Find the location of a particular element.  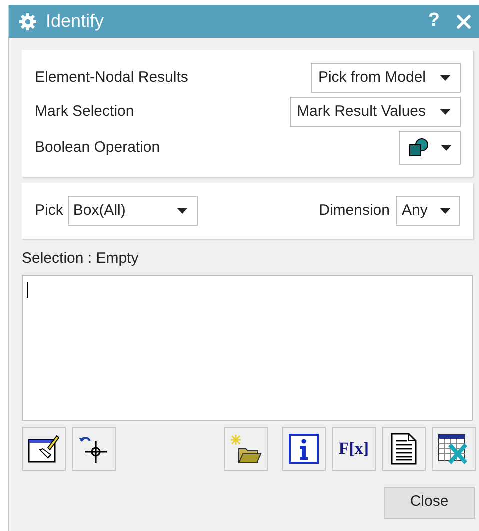

spreadsheet-icon is located at coordinates (454, 448).